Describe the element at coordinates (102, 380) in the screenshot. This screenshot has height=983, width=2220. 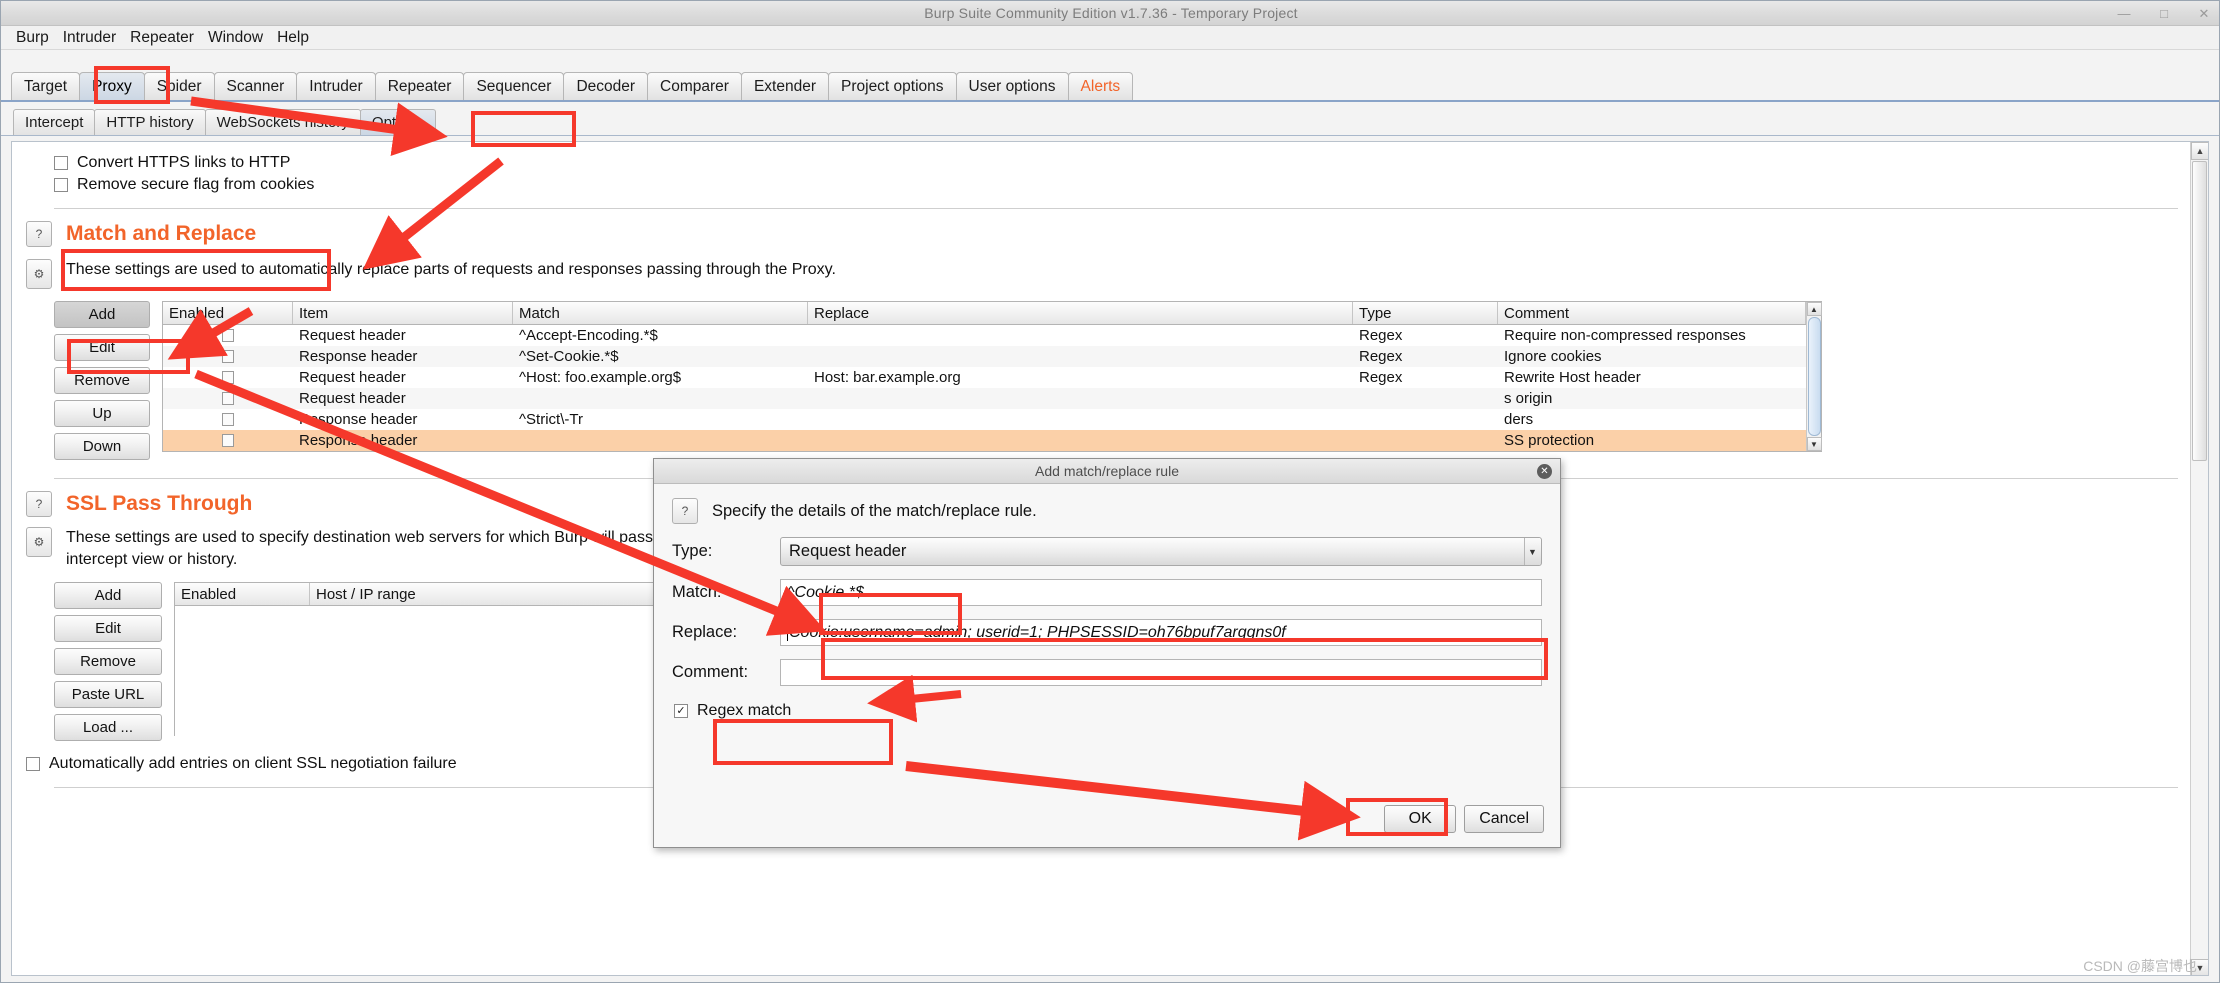
I see `match-replace-remove-button: Remove` at that location.